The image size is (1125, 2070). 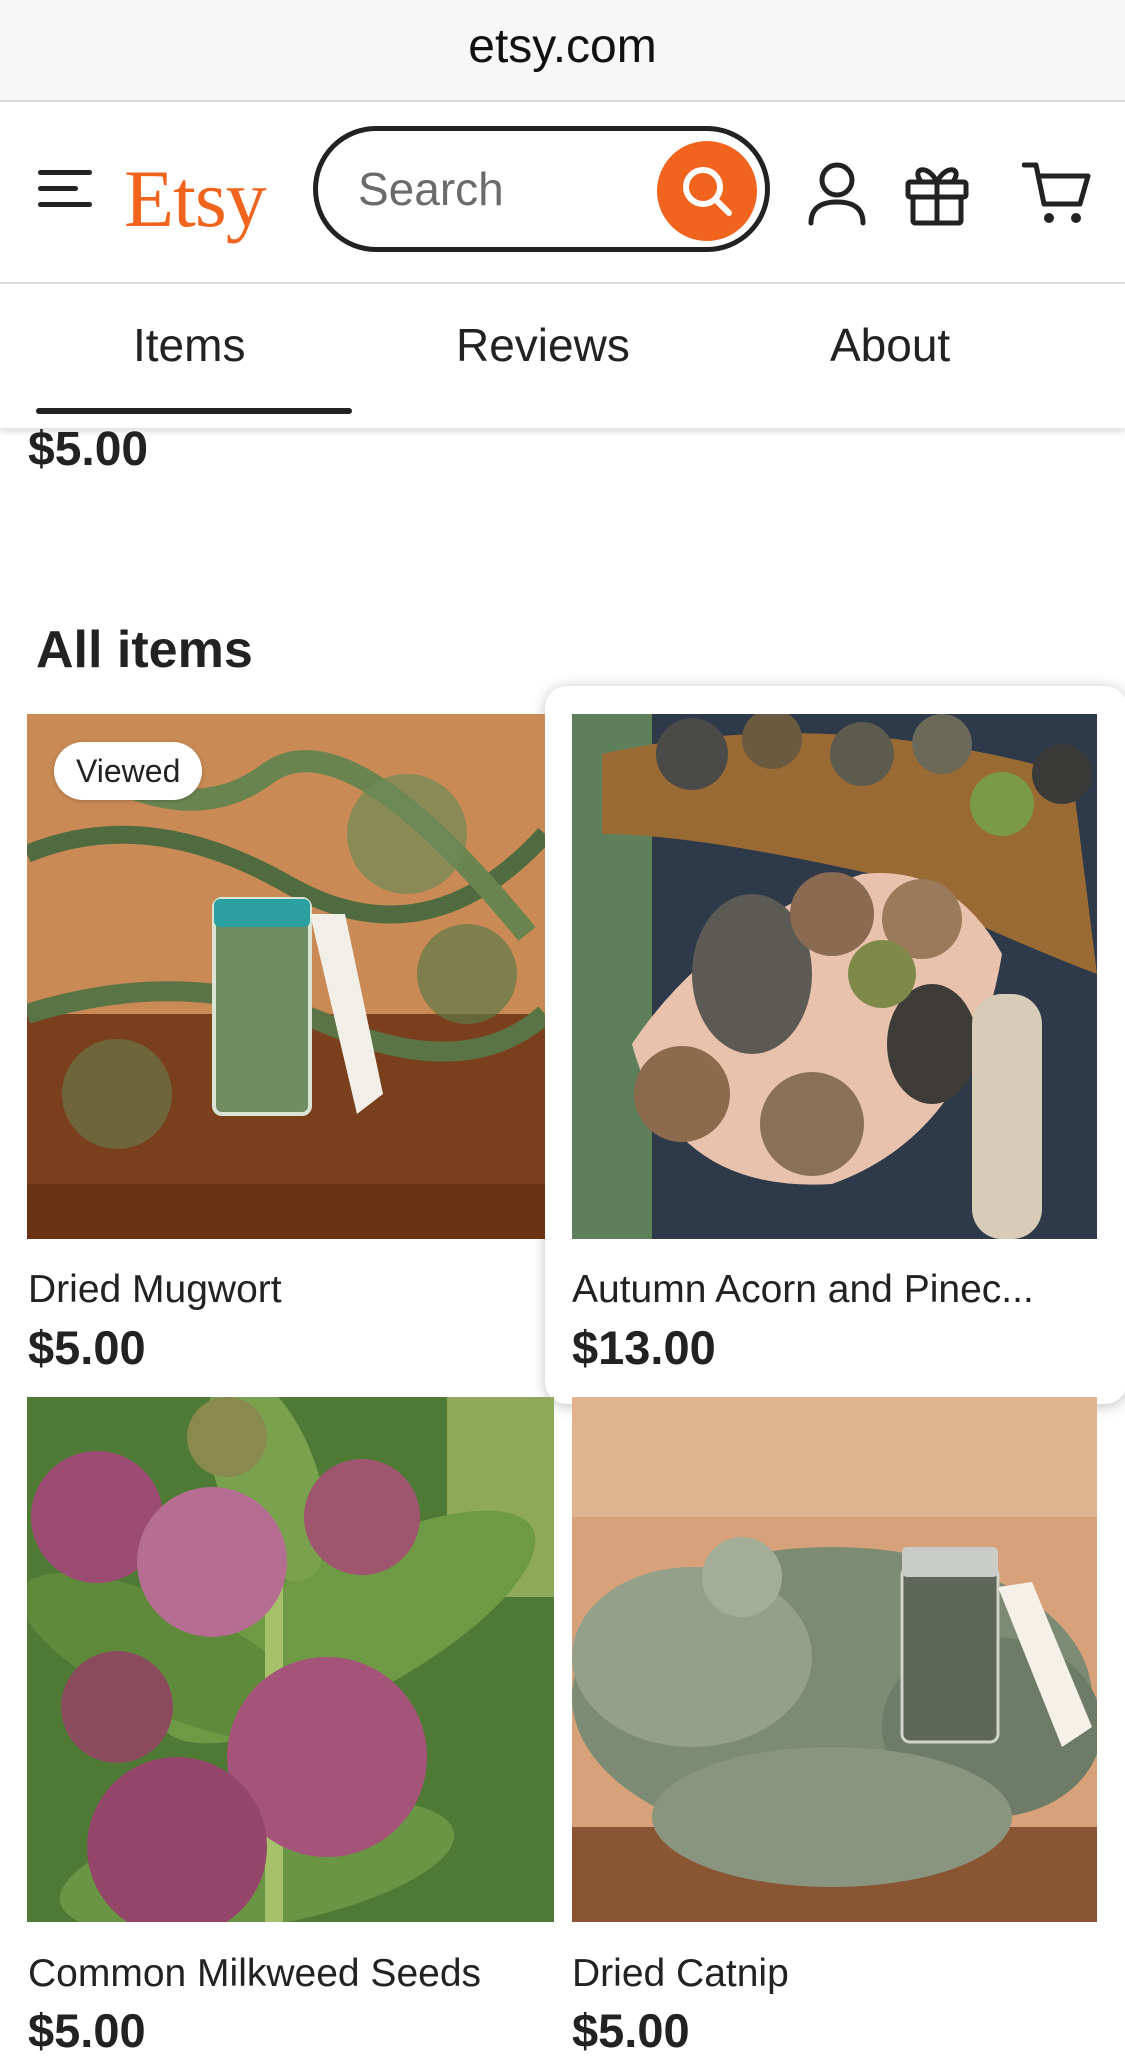 I want to click on tab-about: About, so click(x=890, y=345).